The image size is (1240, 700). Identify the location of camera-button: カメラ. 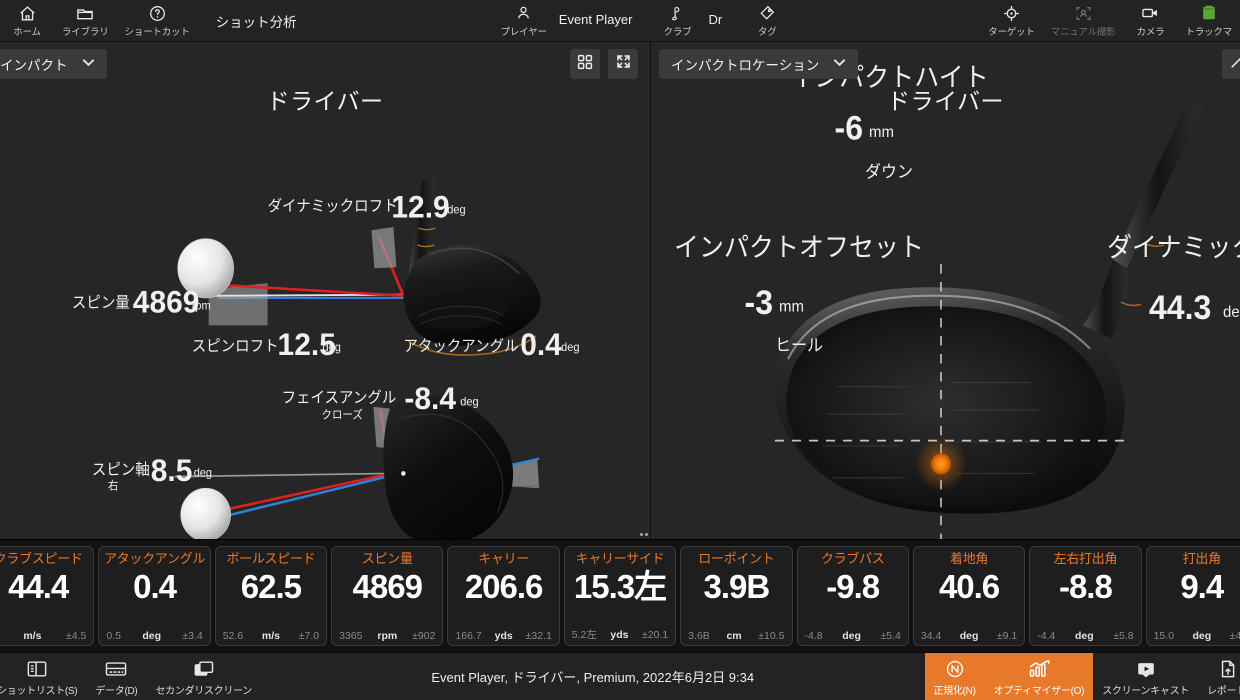
(1150, 20).